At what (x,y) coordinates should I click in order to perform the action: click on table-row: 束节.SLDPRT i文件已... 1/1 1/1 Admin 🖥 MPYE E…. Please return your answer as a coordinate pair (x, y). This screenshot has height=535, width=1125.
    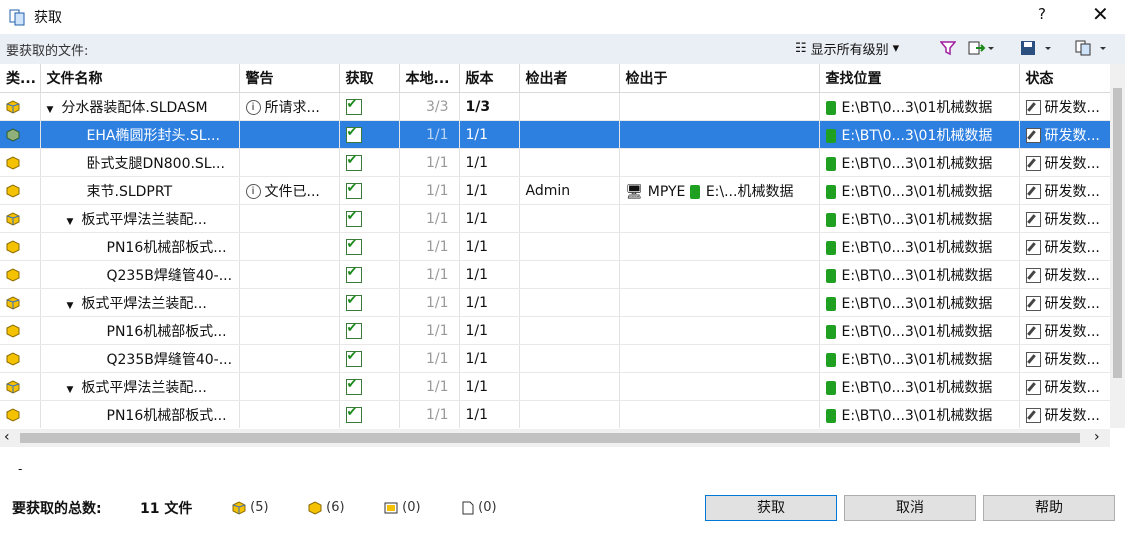
    Looking at the image, I should click on (555, 190).